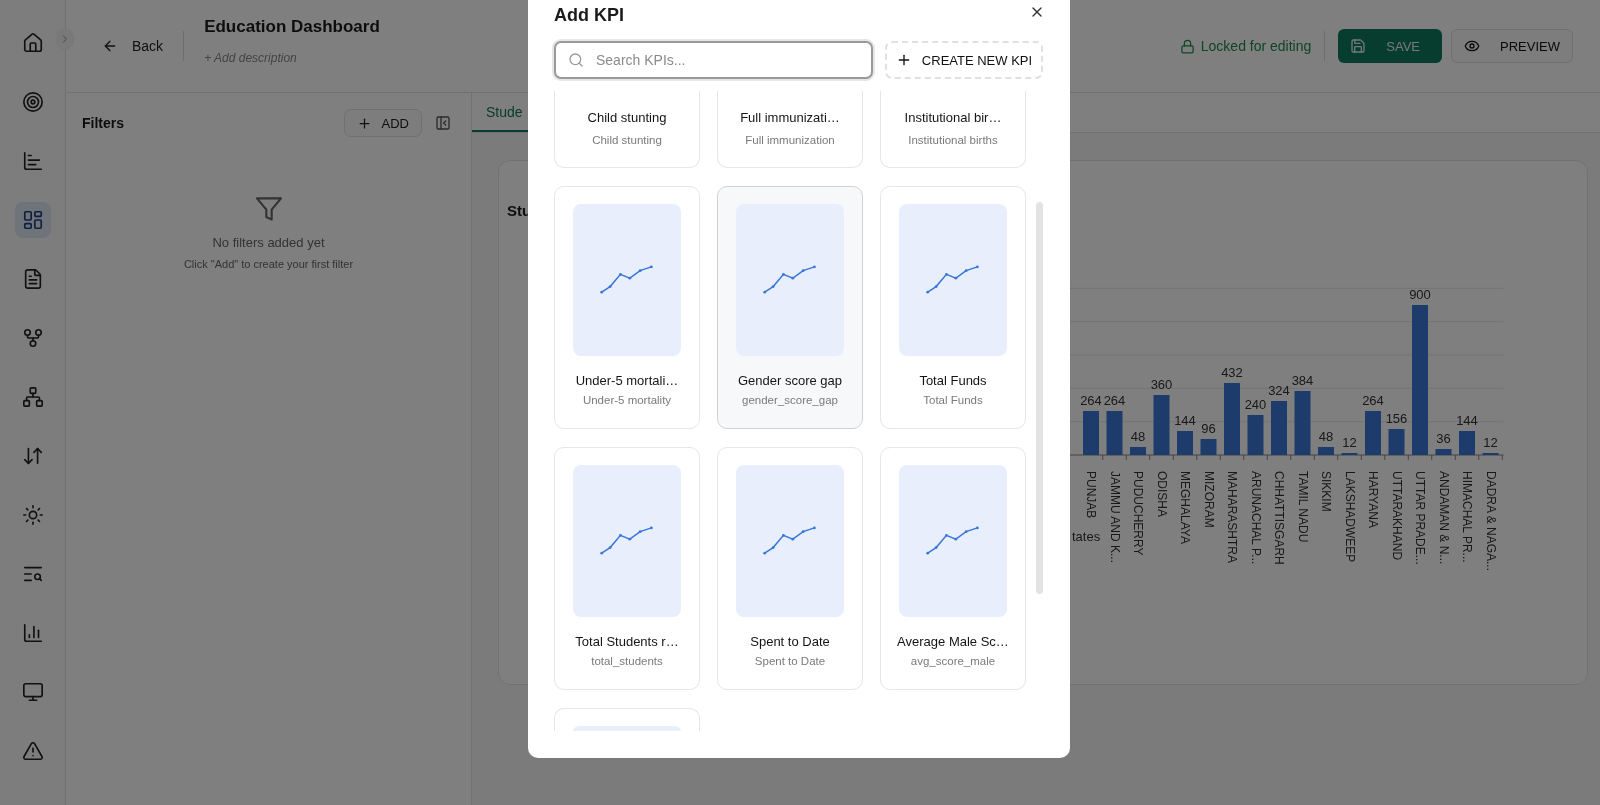  Describe the element at coordinates (627, 661) in the screenshot. I see `kpi-subtitle: total_students` at that location.